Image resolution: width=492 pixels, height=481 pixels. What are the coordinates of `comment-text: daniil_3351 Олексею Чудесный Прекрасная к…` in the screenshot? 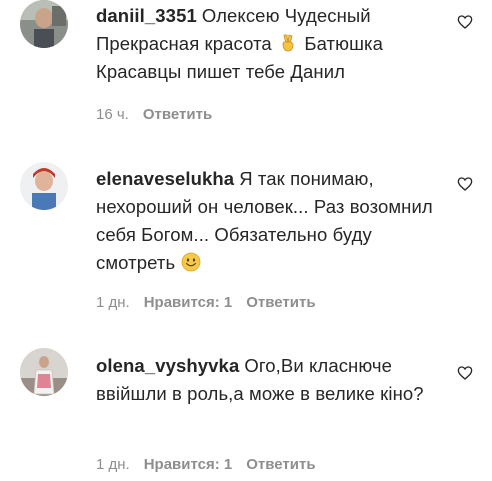 It's located at (268, 44).